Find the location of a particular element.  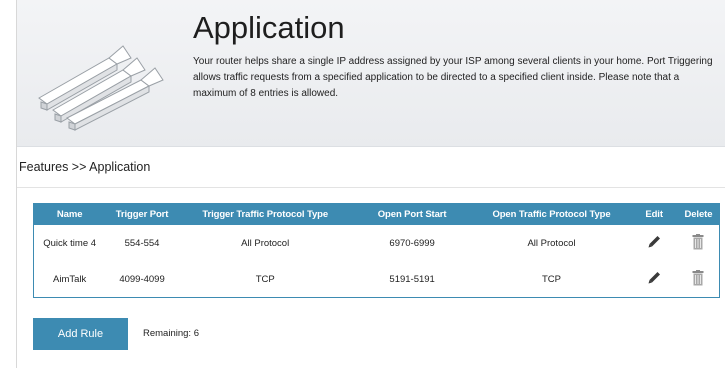

column-header-open-port-start: Open Port Start is located at coordinates (412, 214).